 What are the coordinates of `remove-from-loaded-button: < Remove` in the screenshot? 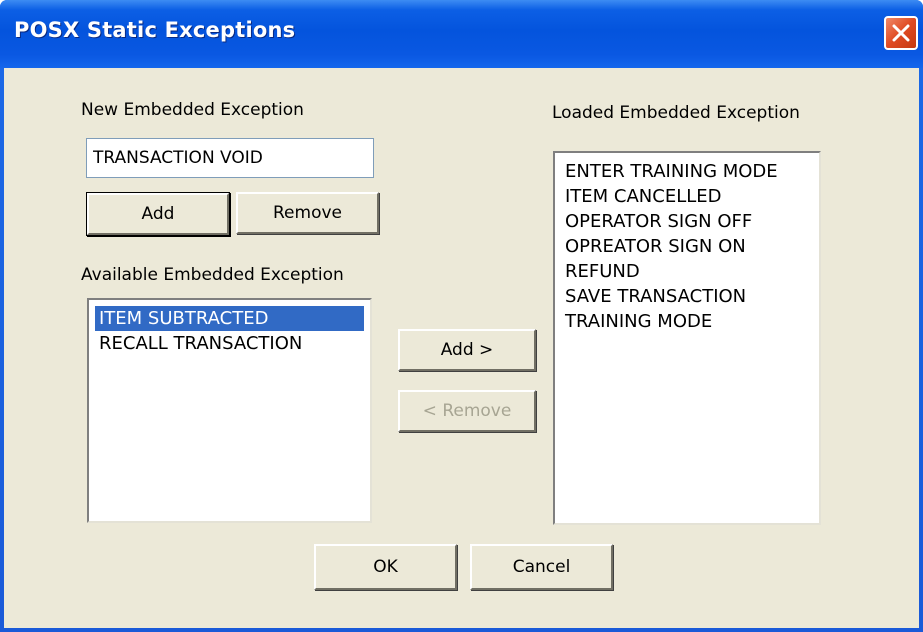 It's located at (467, 411).